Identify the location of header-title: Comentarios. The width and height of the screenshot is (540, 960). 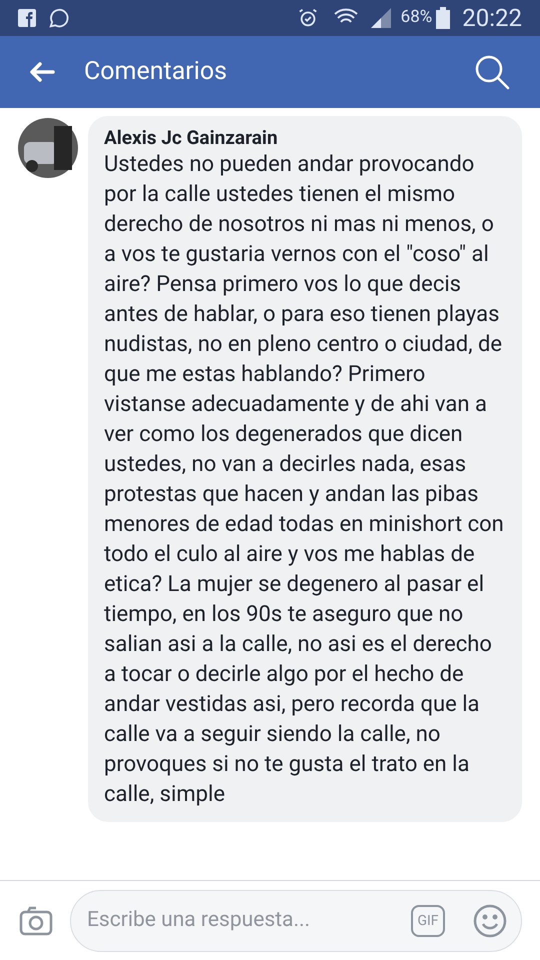
(156, 72).